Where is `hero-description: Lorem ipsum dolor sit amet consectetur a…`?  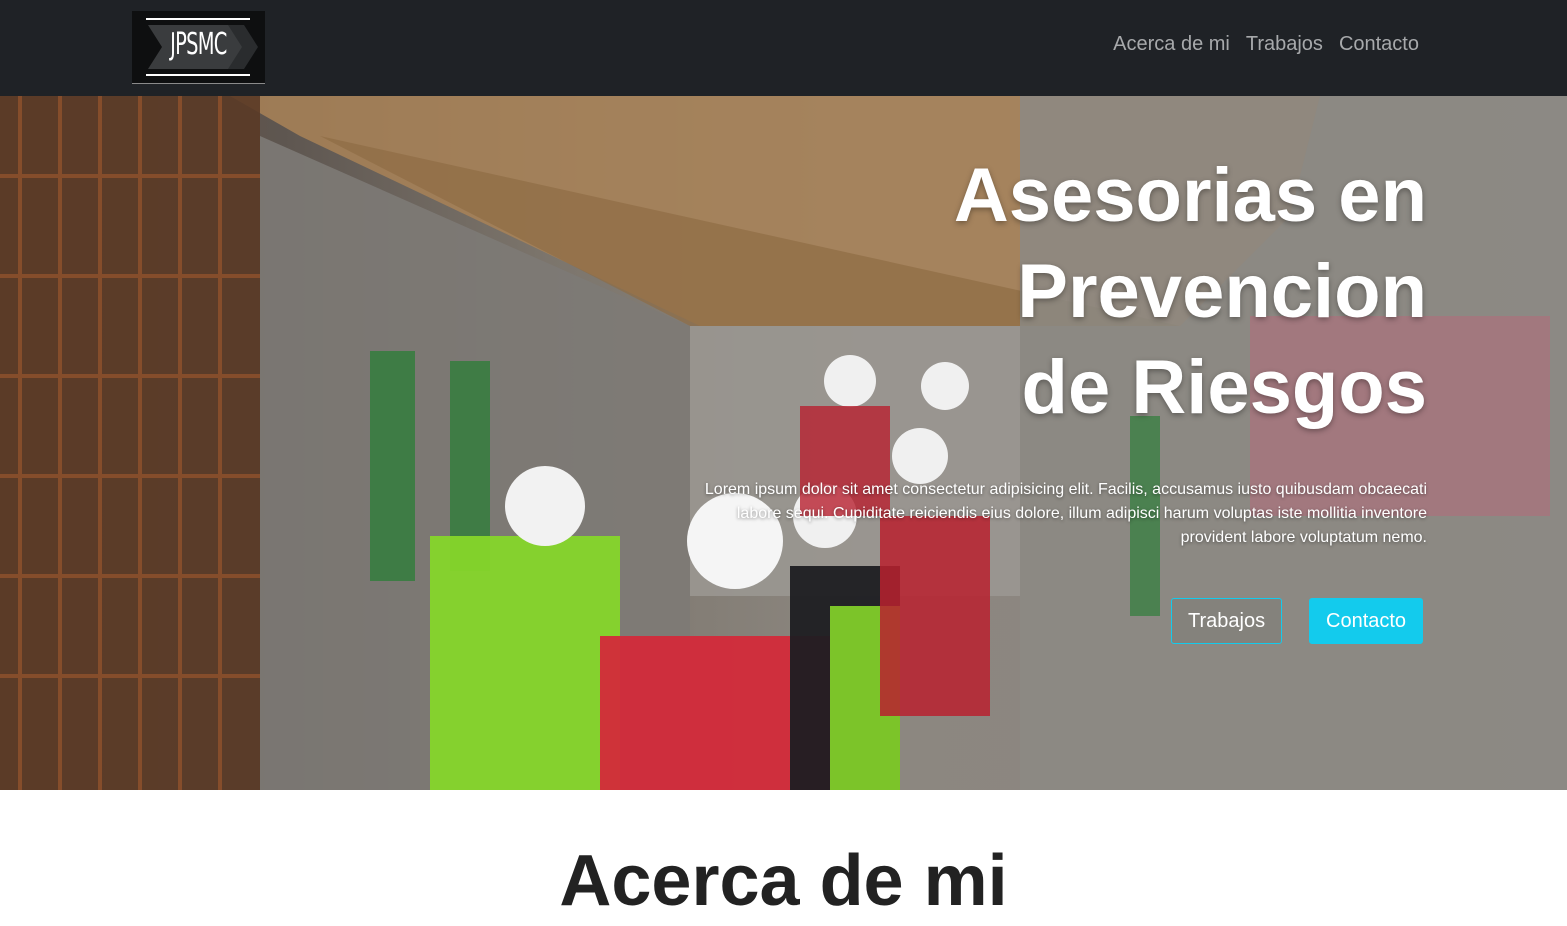 hero-description: Lorem ipsum dolor sit amet consectetur a… is located at coordinates (1065, 513).